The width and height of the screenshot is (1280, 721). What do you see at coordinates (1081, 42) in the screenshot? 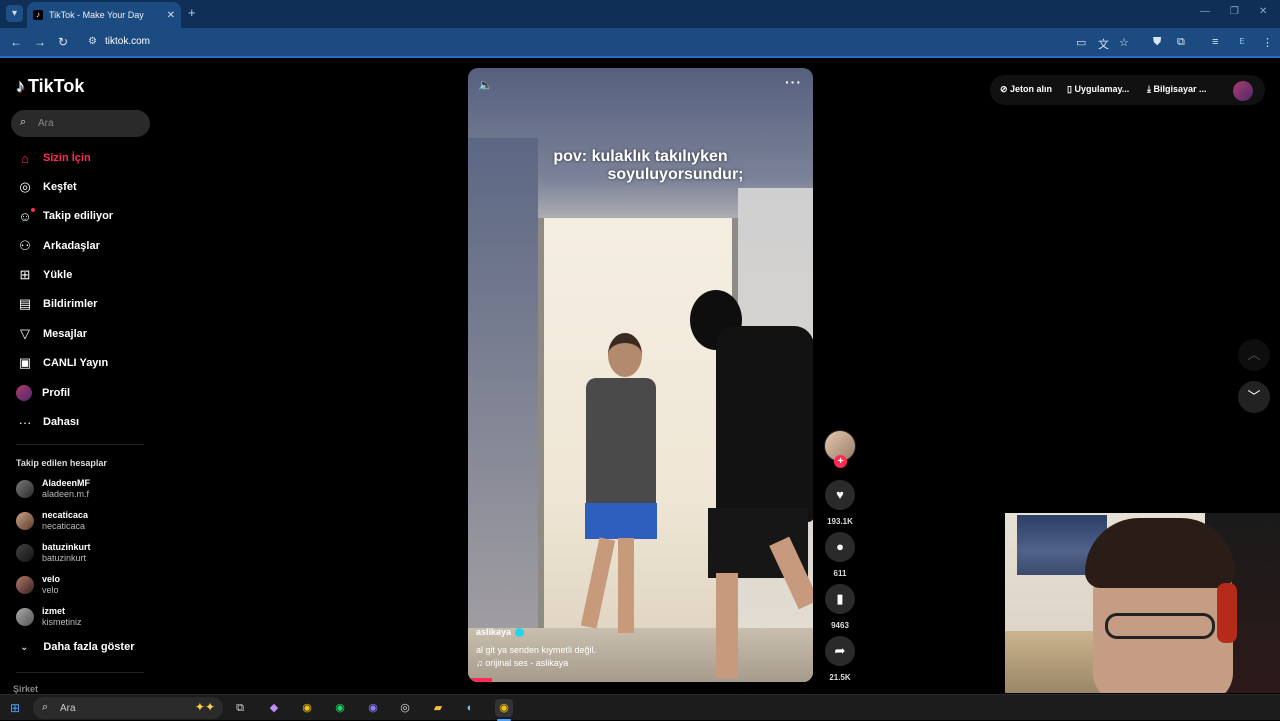
I see `cast-icon: ▭` at bounding box center [1081, 42].